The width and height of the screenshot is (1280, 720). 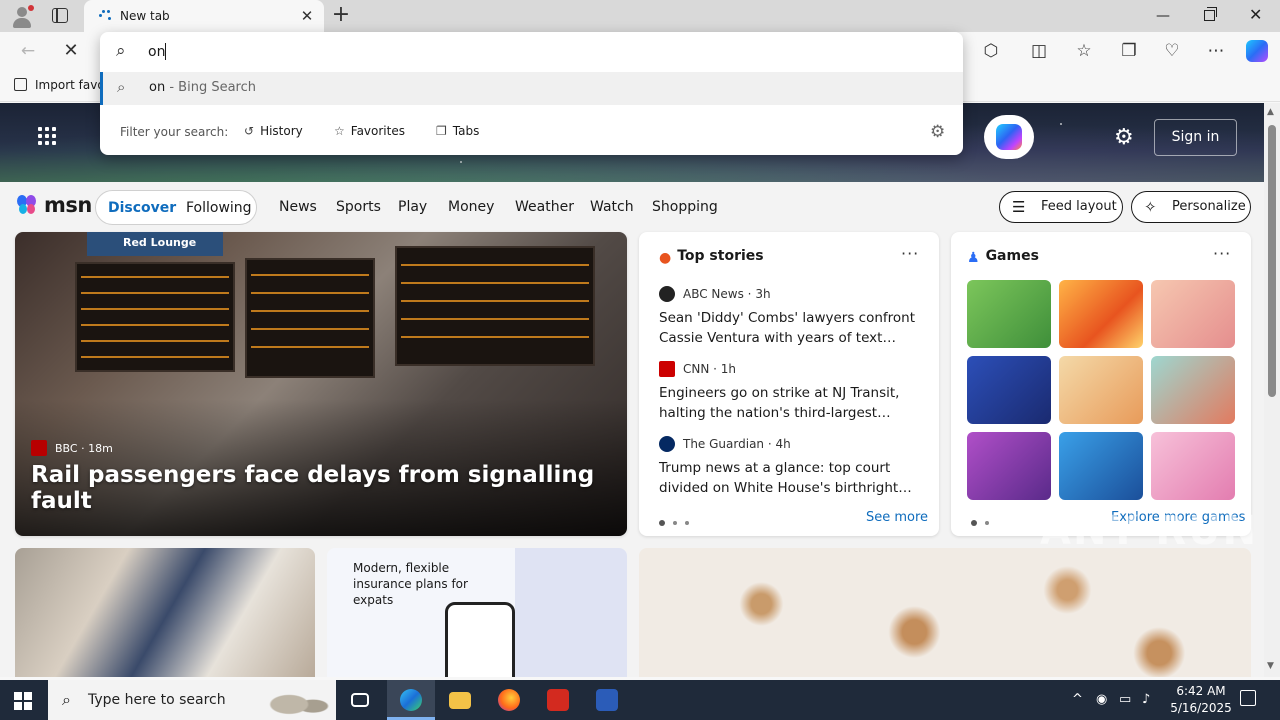 What do you see at coordinates (59, 85) in the screenshot?
I see `import-favorites-button: Import favo` at bounding box center [59, 85].